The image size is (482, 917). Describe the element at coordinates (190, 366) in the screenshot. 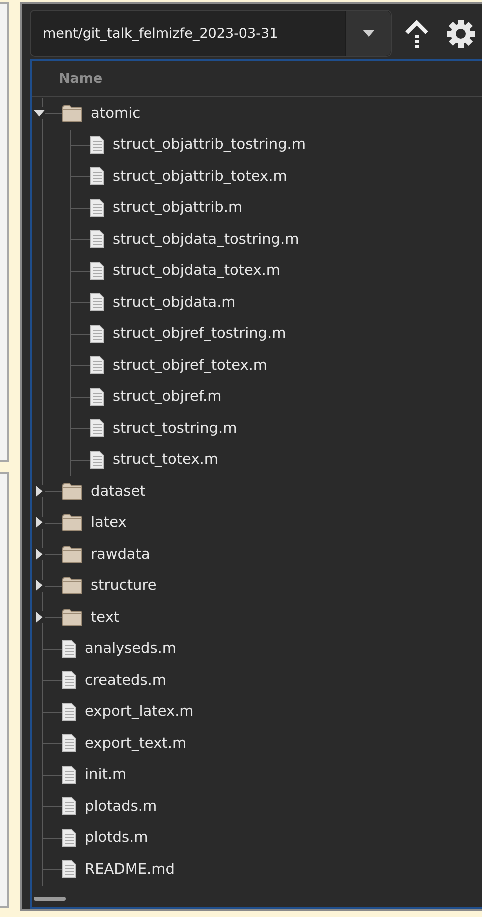

I see `file-name: struct_objref_totex.m` at that location.